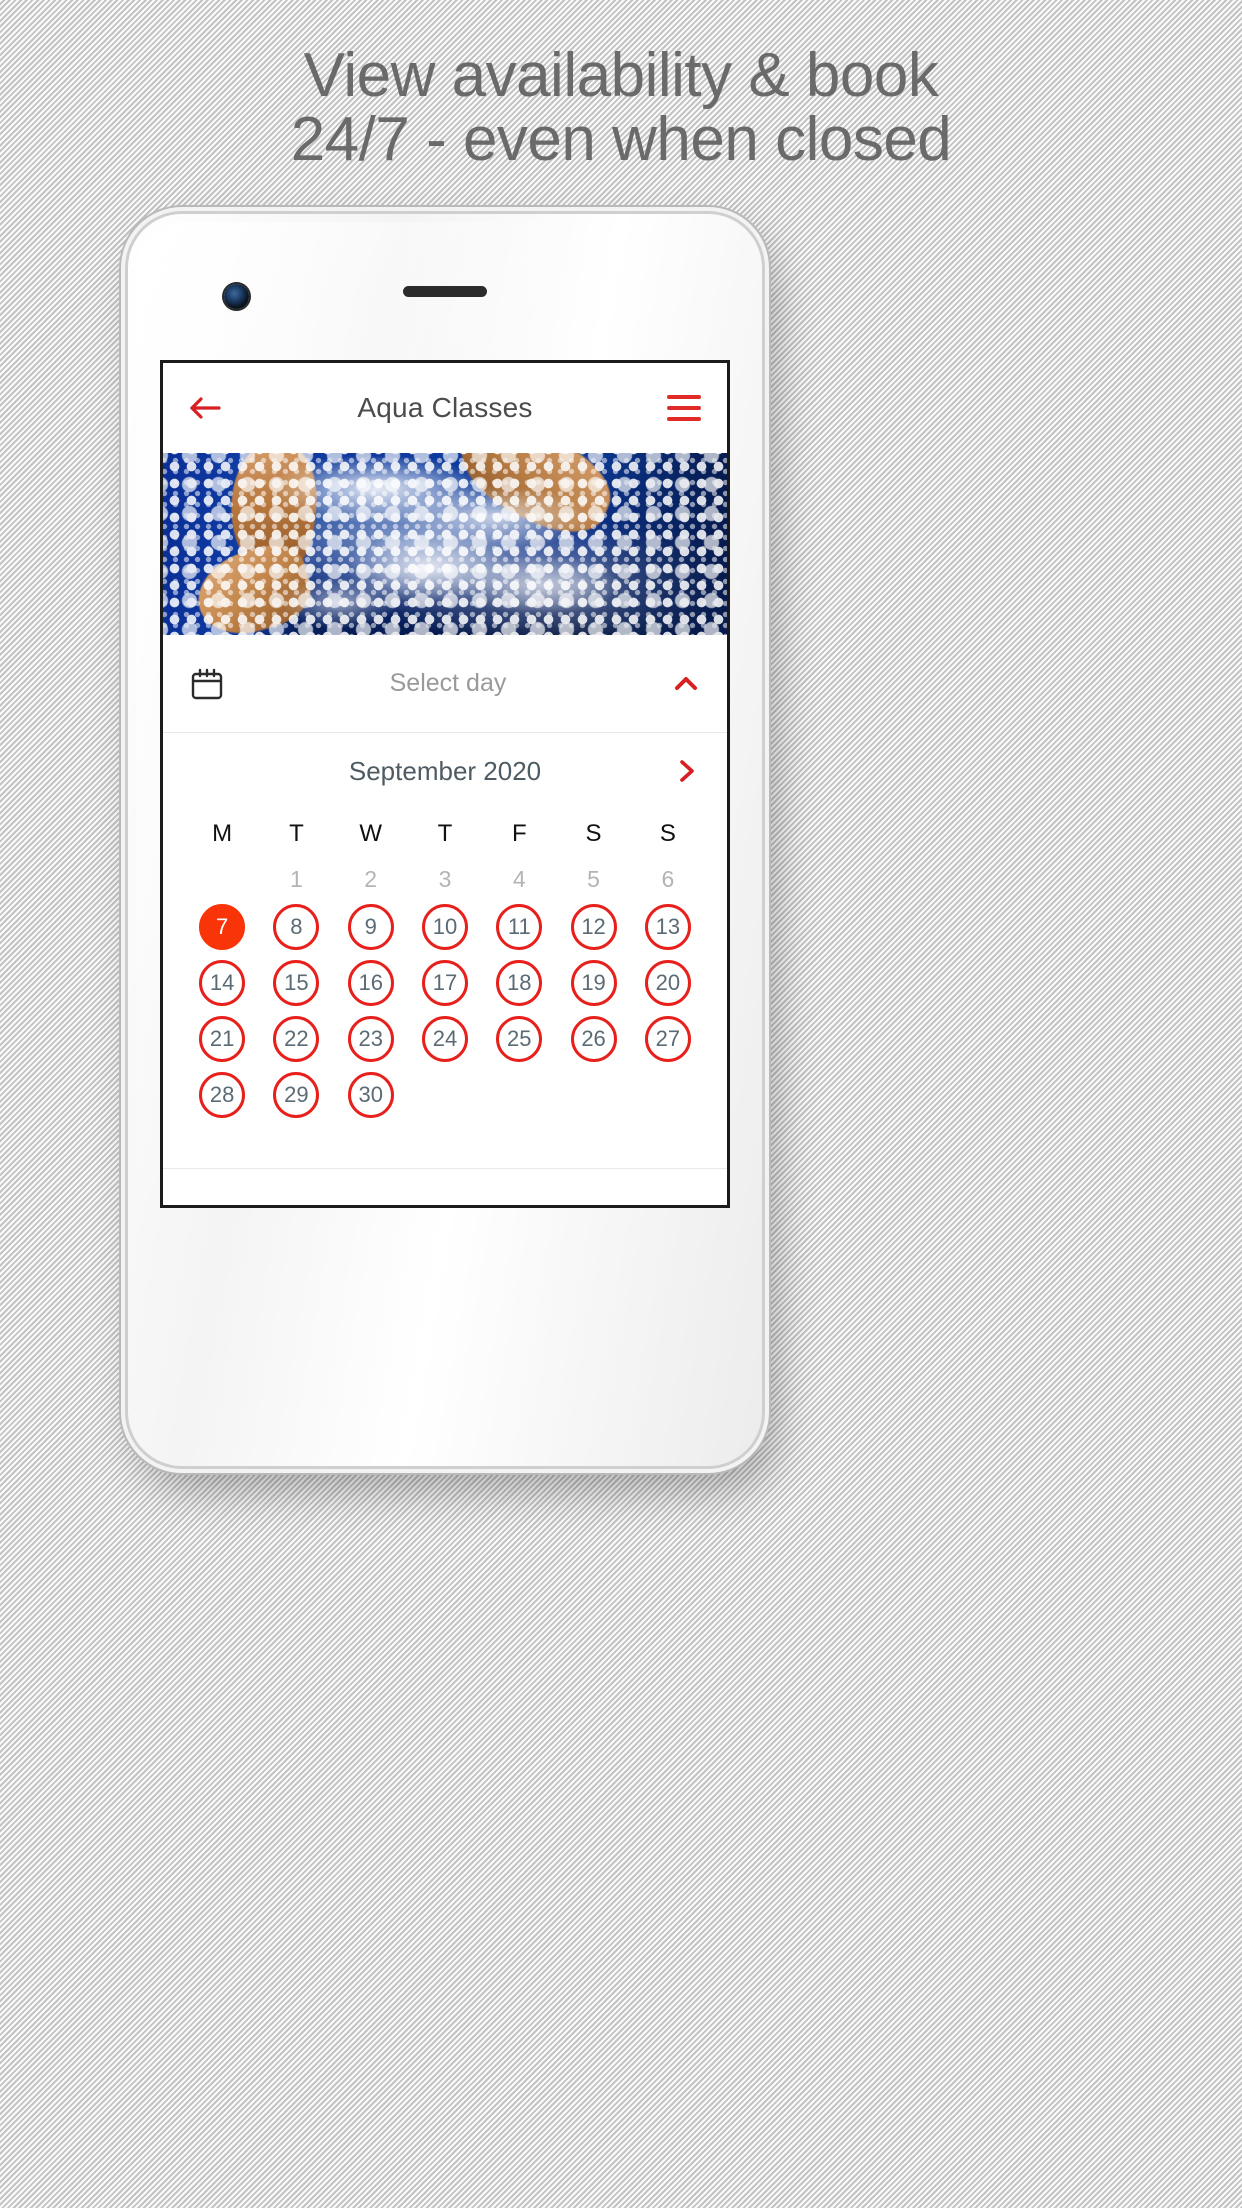 Image resolution: width=1242 pixels, height=2208 pixels. I want to click on weekday-label: M, so click(222, 833).